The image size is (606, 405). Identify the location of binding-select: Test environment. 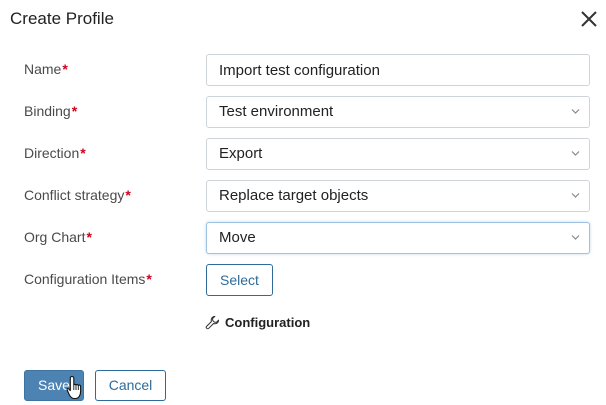
(398, 112).